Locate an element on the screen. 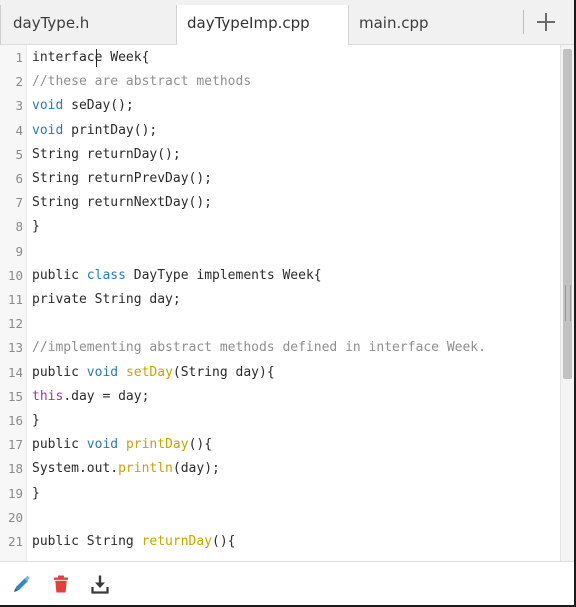 This screenshot has width=576, height=607. line-number: 13 is located at coordinates (15, 348).